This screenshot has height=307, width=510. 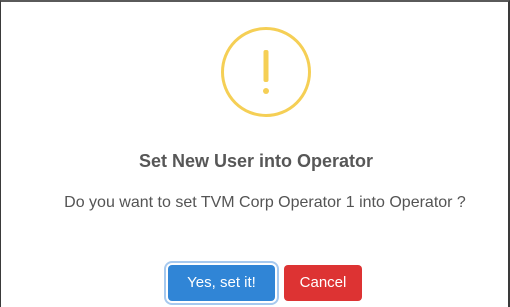 What do you see at coordinates (266, 72) in the screenshot?
I see `warning-icon` at bounding box center [266, 72].